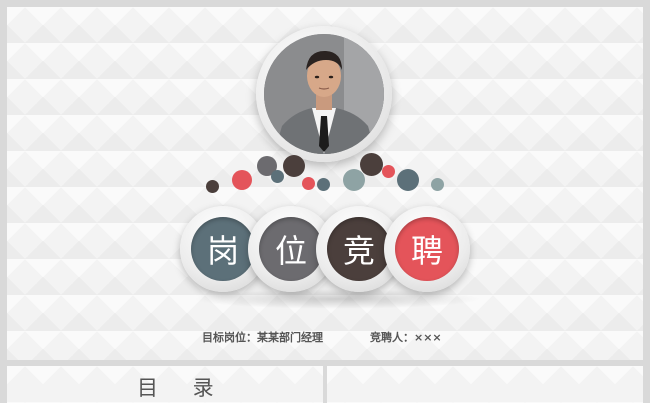 The image size is (650, 403). I want to click on portrait-frame, so click(324, 94).